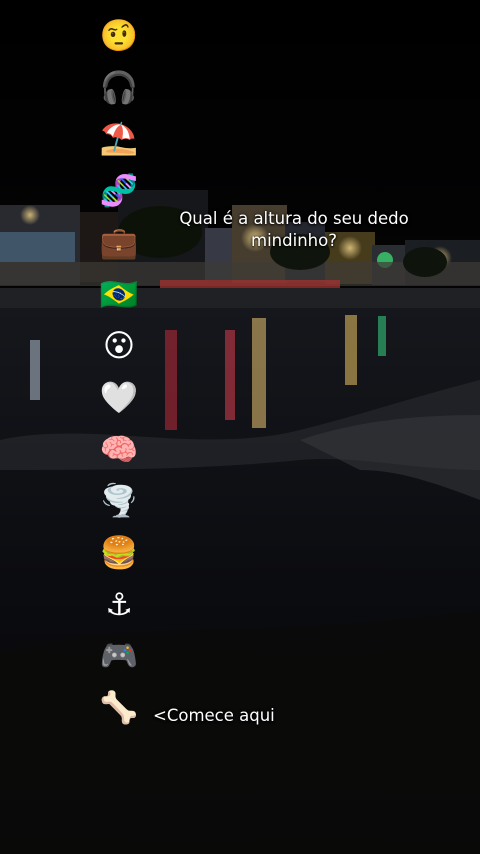 This screenshot has height=854, width=480. What do you see at coordinates (119, 449) in the screenshot?
I see `brain-icon: 🧠` at bounding box center [119, 449].